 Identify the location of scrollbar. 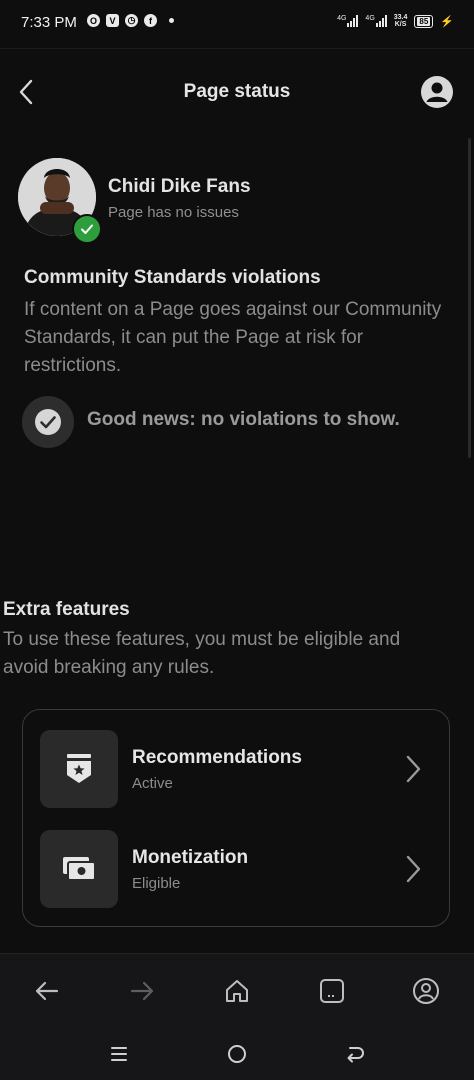
(469, 298).